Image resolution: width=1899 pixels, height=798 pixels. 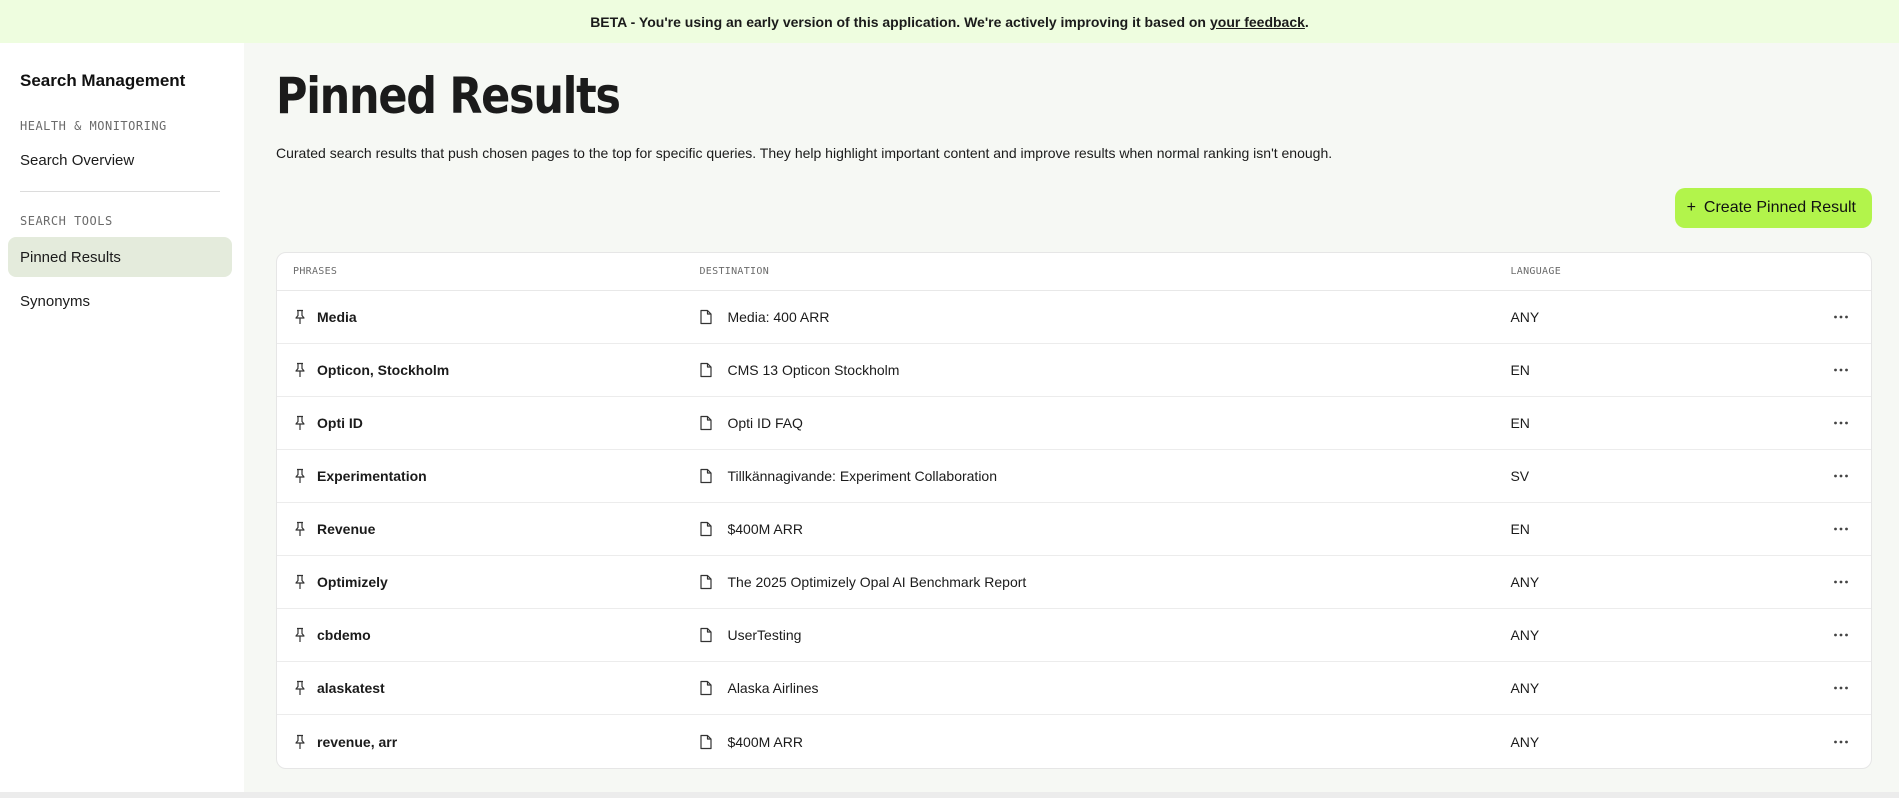 I want to click on destination-cell: CMS 13 Opticon Stockholm, so click(x=1104, y=370).